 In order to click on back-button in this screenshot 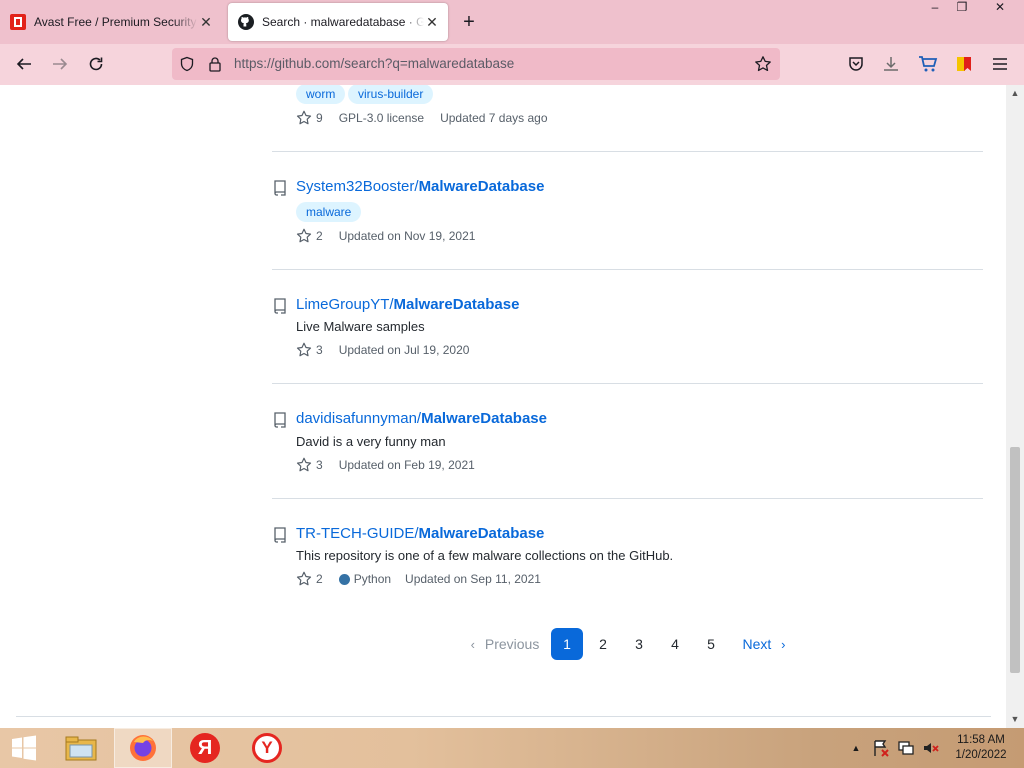, I will do `click(24, 64)`.